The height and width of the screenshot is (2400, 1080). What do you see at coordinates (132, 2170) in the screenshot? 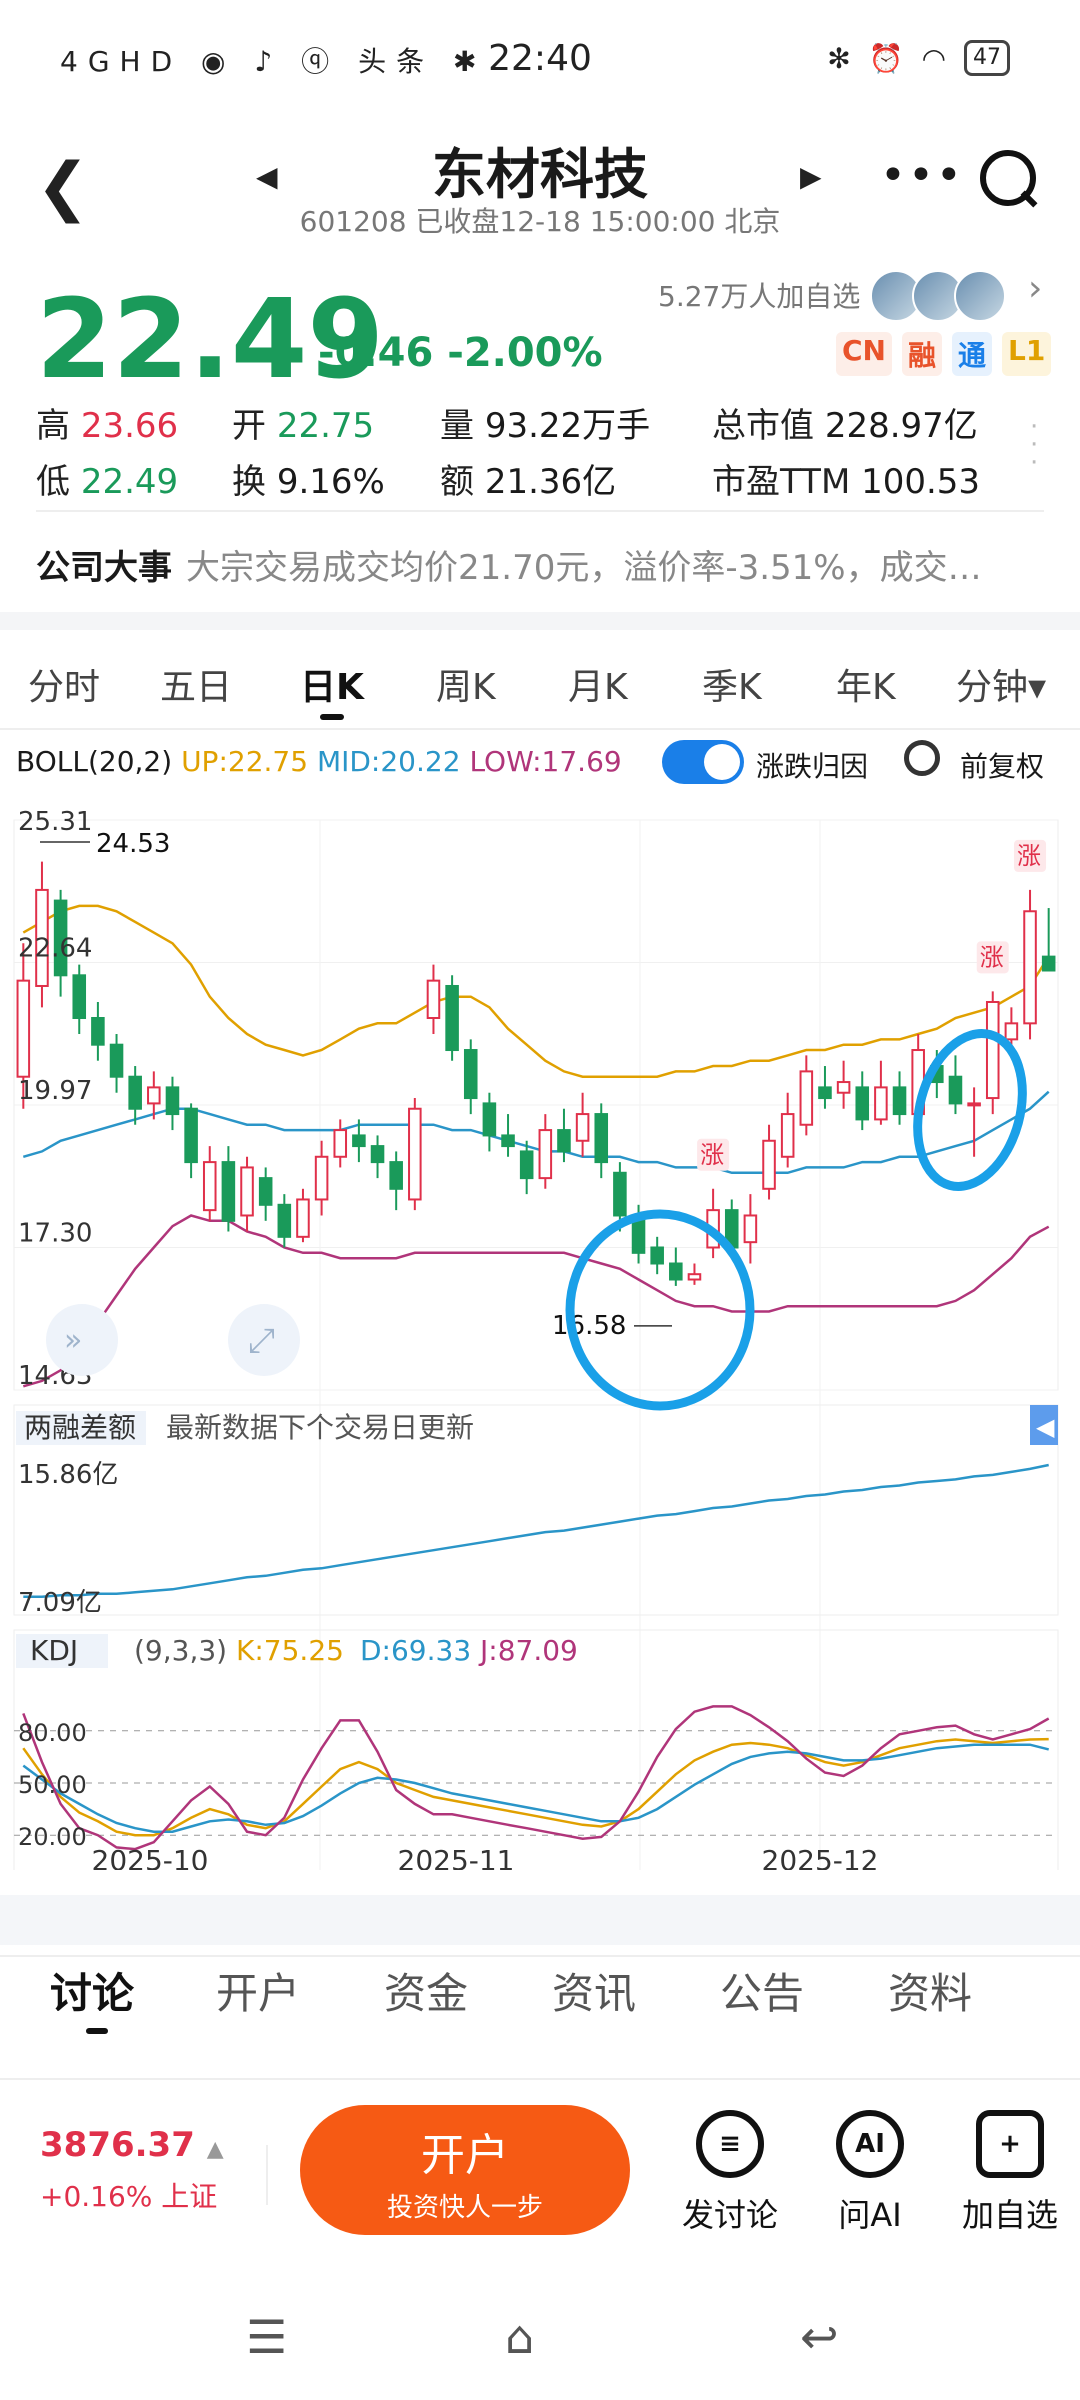
I see `market-index: 3876.37 ▲ +0.16% 上证` at bounding box center [132, 2170].